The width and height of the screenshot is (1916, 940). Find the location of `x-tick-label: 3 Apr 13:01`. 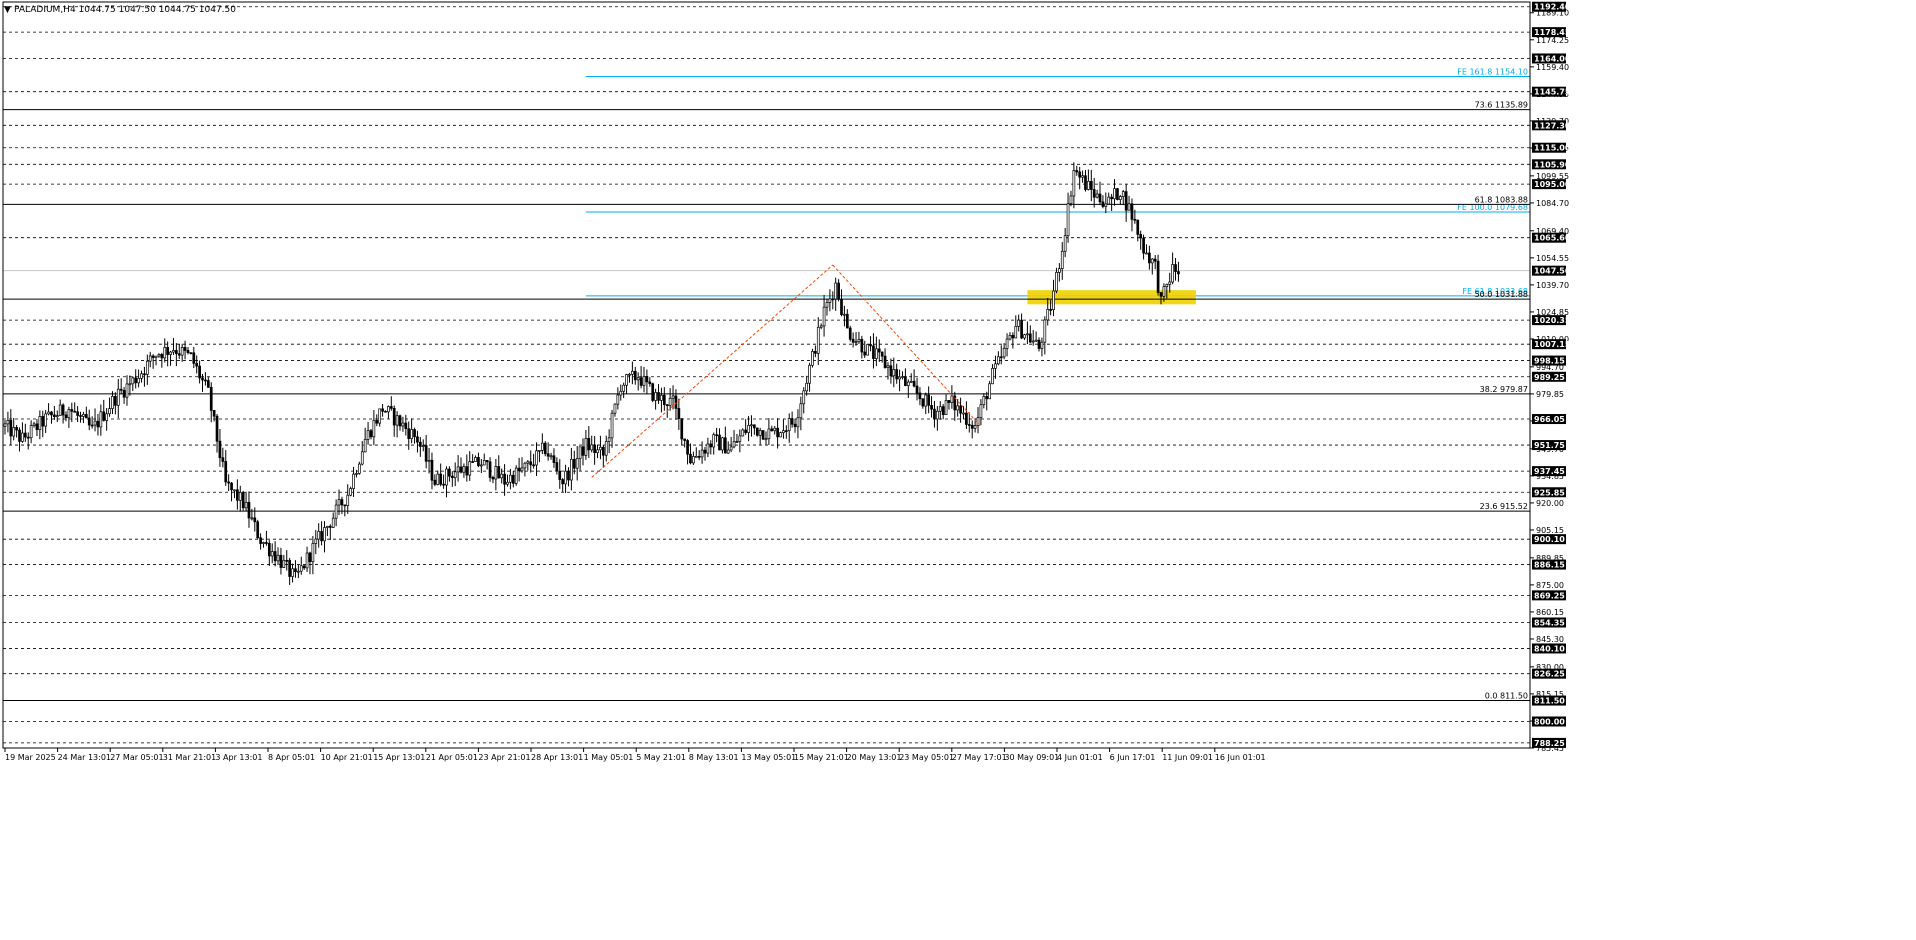

x-tick-label: 3 Apr 13:01 is located at coordinates (238, 757).